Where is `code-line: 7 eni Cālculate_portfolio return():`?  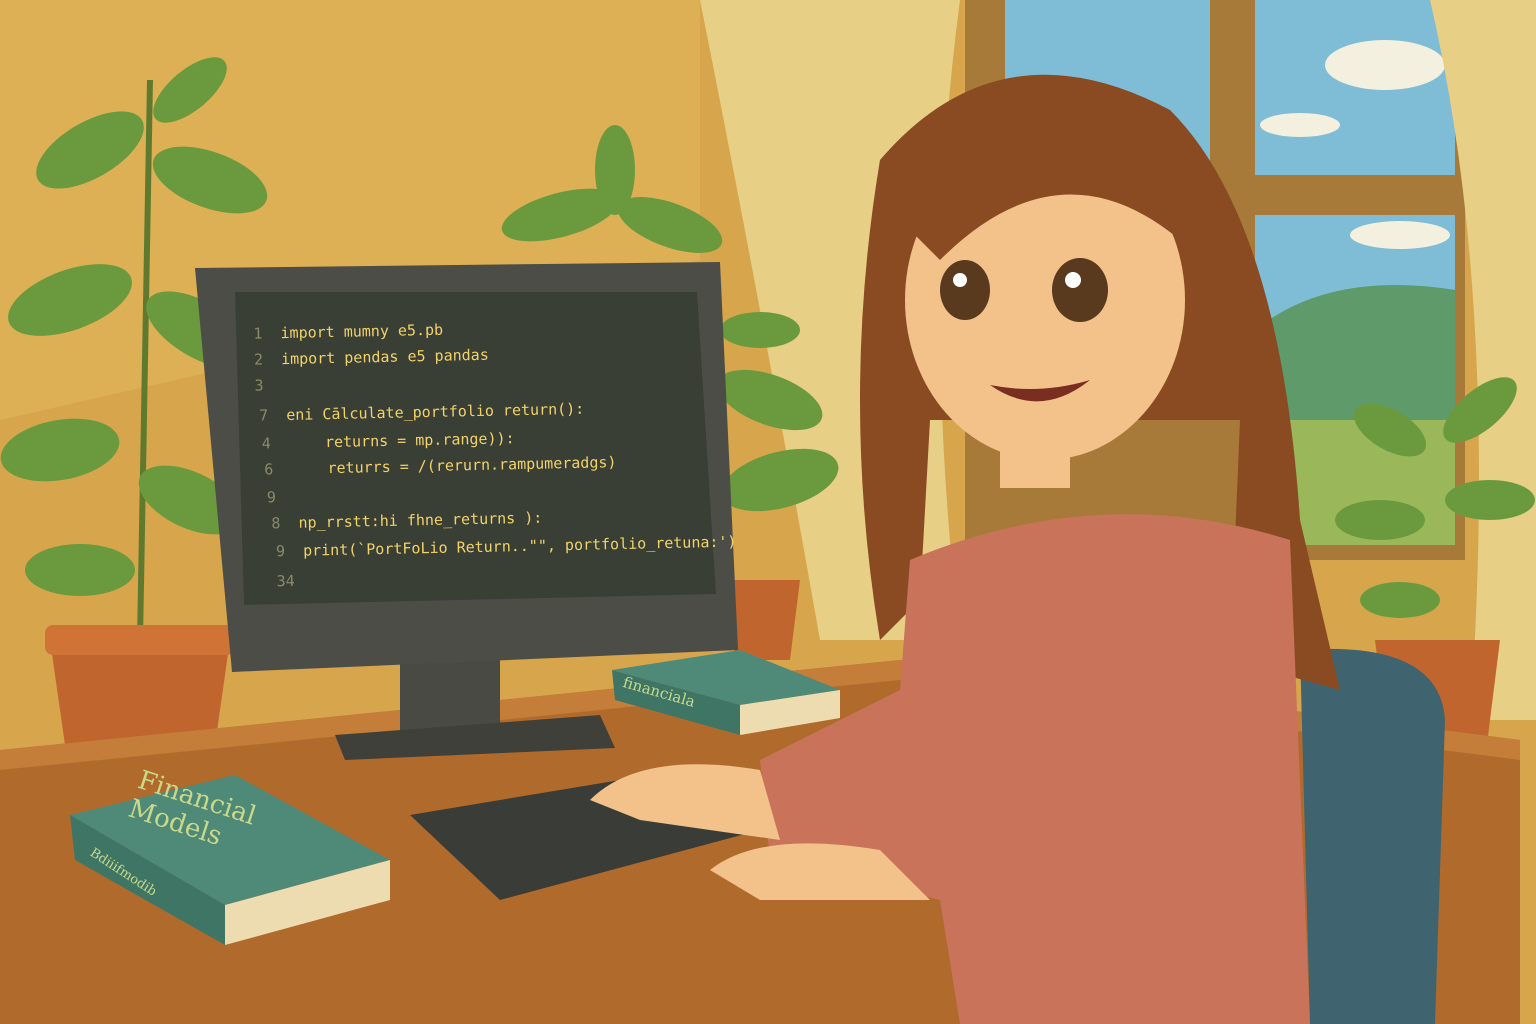
code-line: 7 eni Cālculate_portfolio return(): is located at coordinates (421, 412).